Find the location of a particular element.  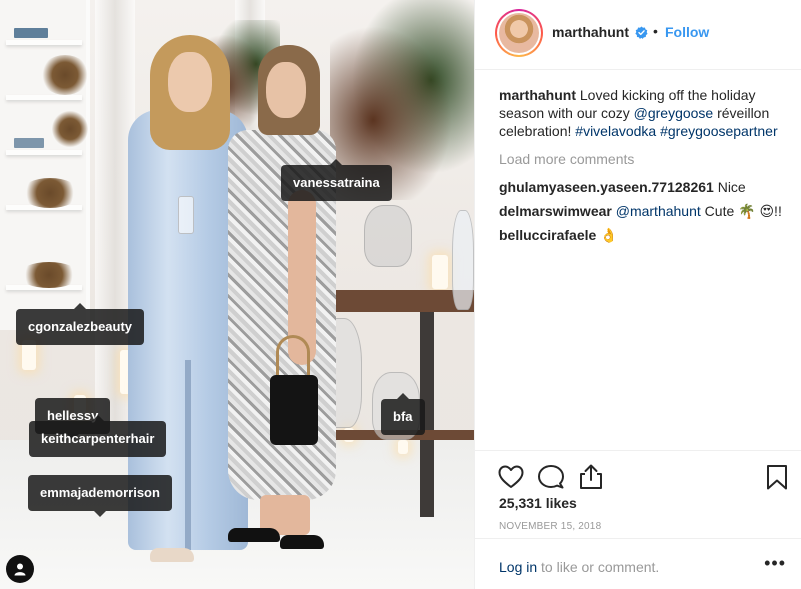

comment-mention: @marthahunt is located at coordinates (658, 211).